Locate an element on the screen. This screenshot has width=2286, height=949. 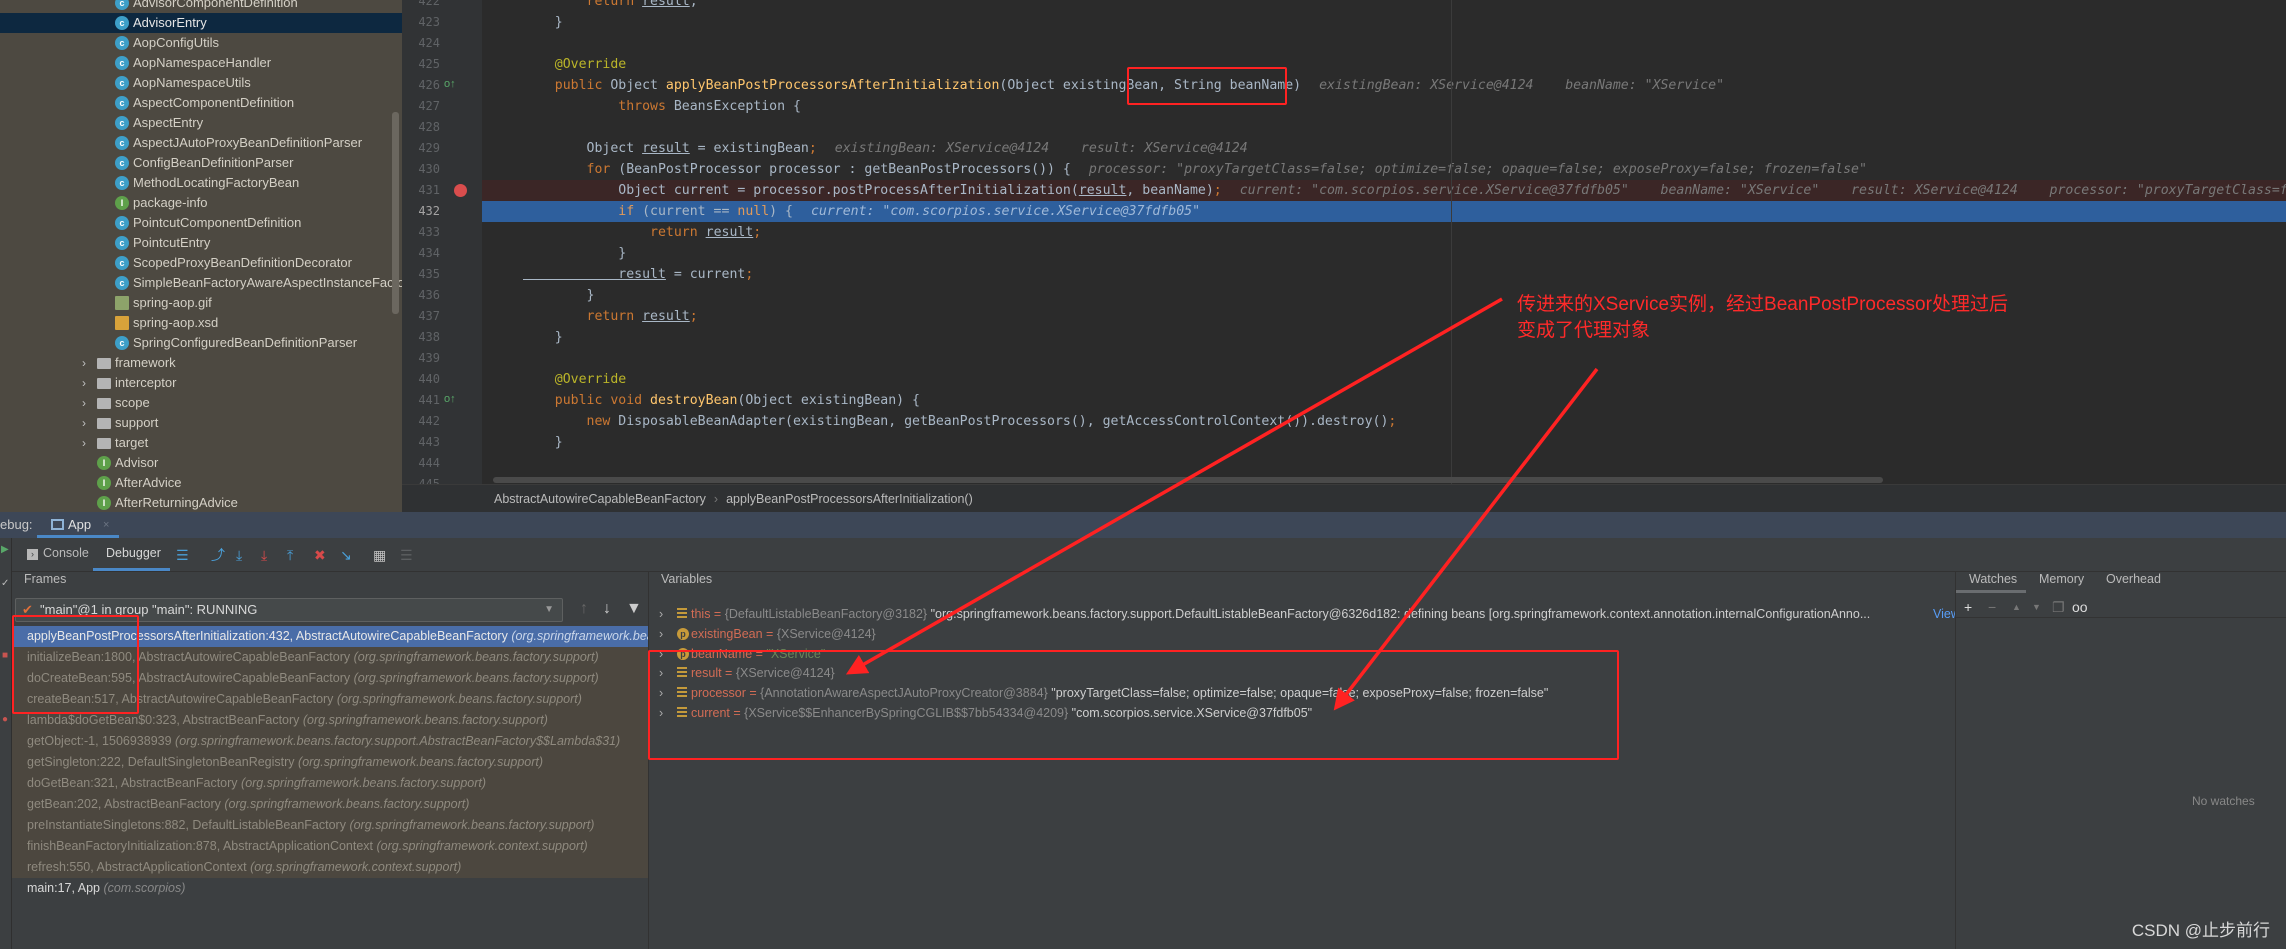
arrow-to-result is located at coordinates (1174, 486).